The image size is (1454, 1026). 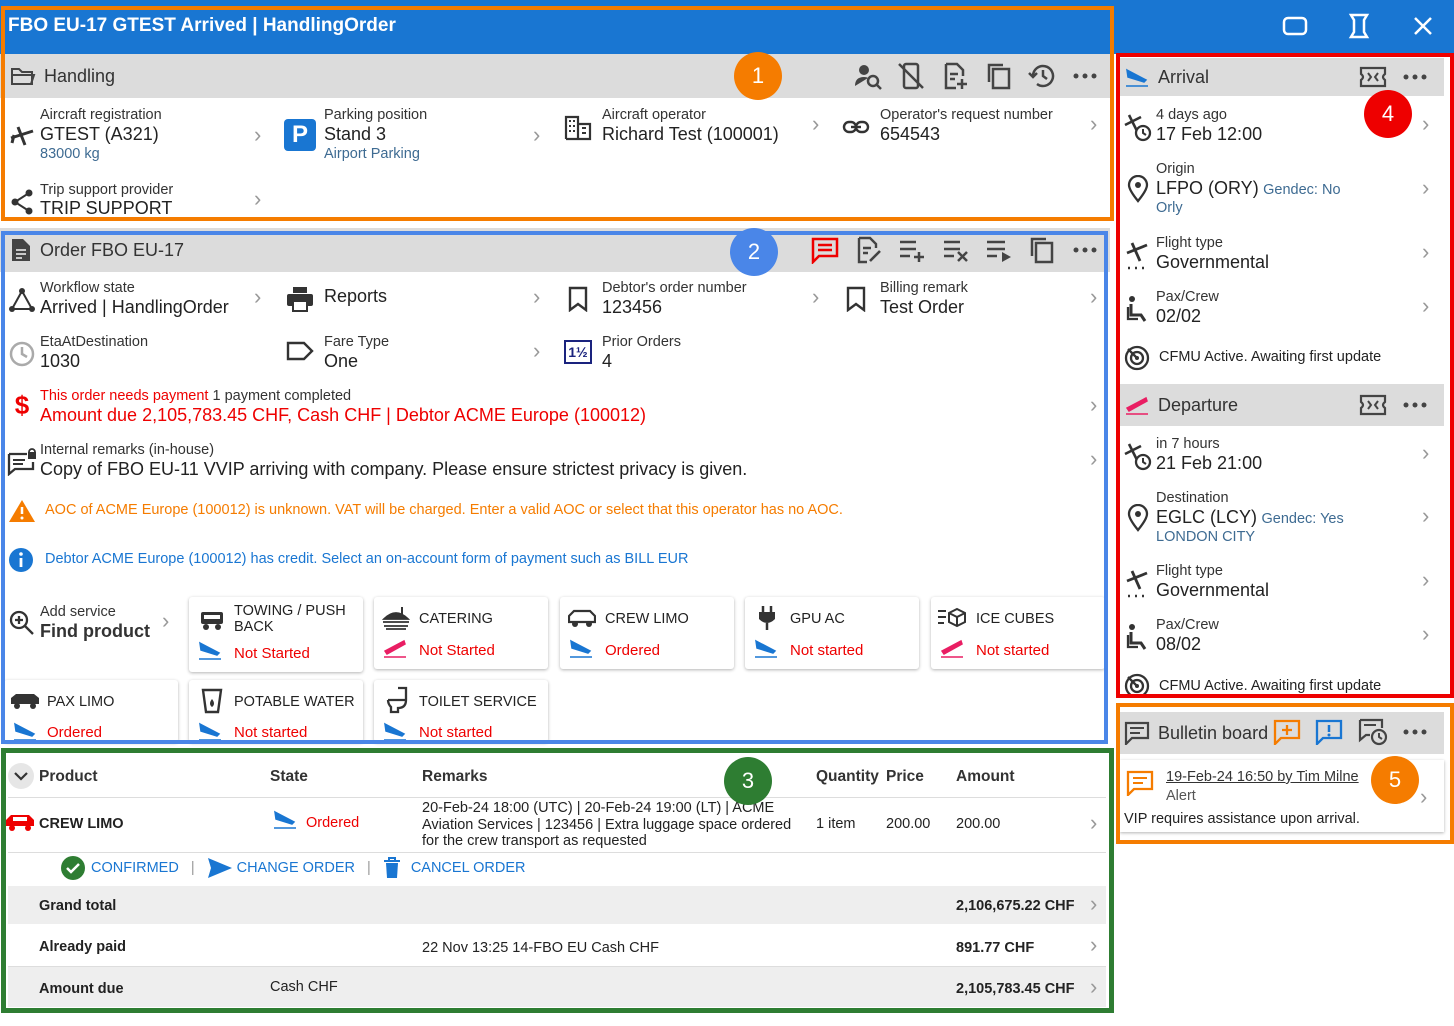 What do you see at coordinates (294, 702) in the screenshot?
I see `service-name: POTABLE WATER` at bounding box center [294, 702].